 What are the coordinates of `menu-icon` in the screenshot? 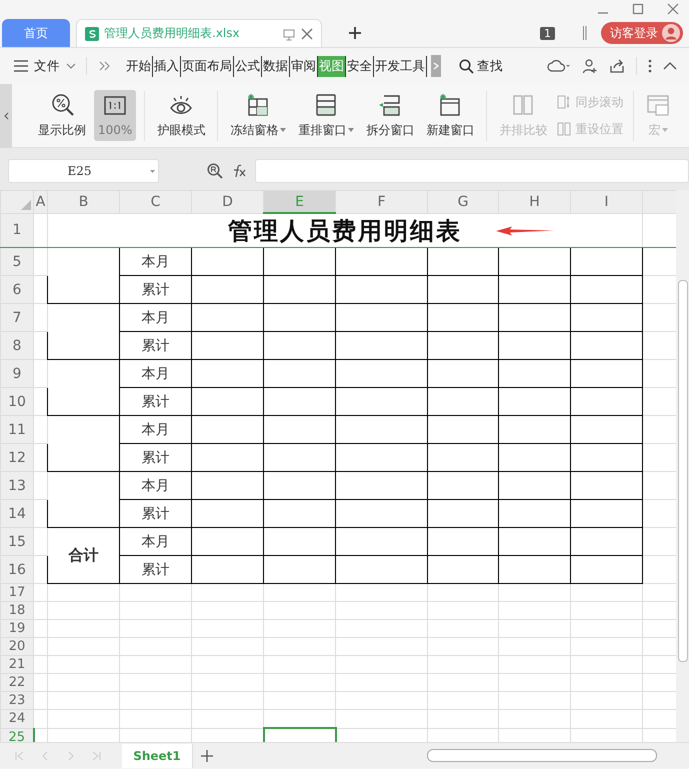 It's located at (21, 66).